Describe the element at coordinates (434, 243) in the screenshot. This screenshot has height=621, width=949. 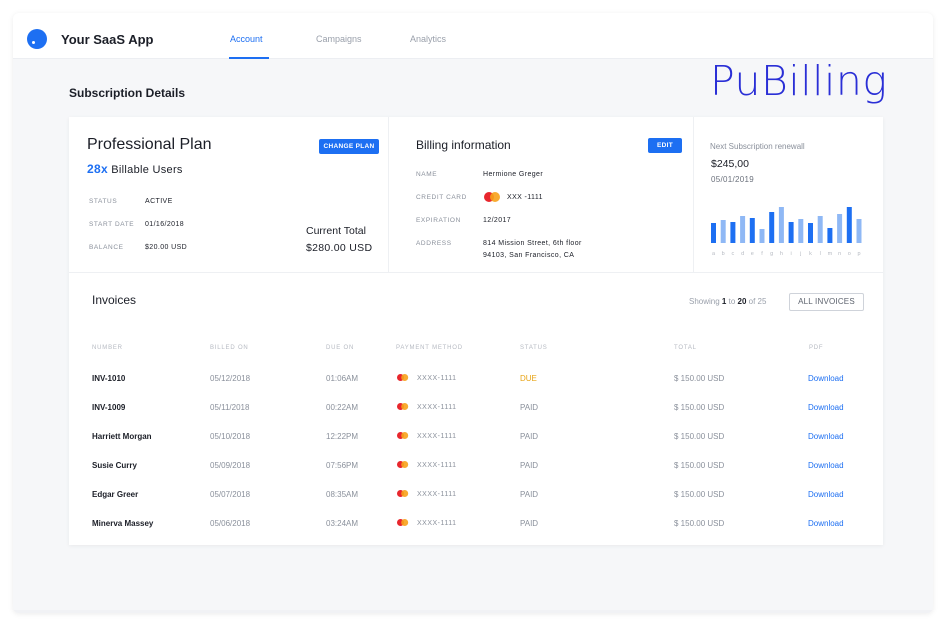
I see `address-label: ADDRESS` at that location.